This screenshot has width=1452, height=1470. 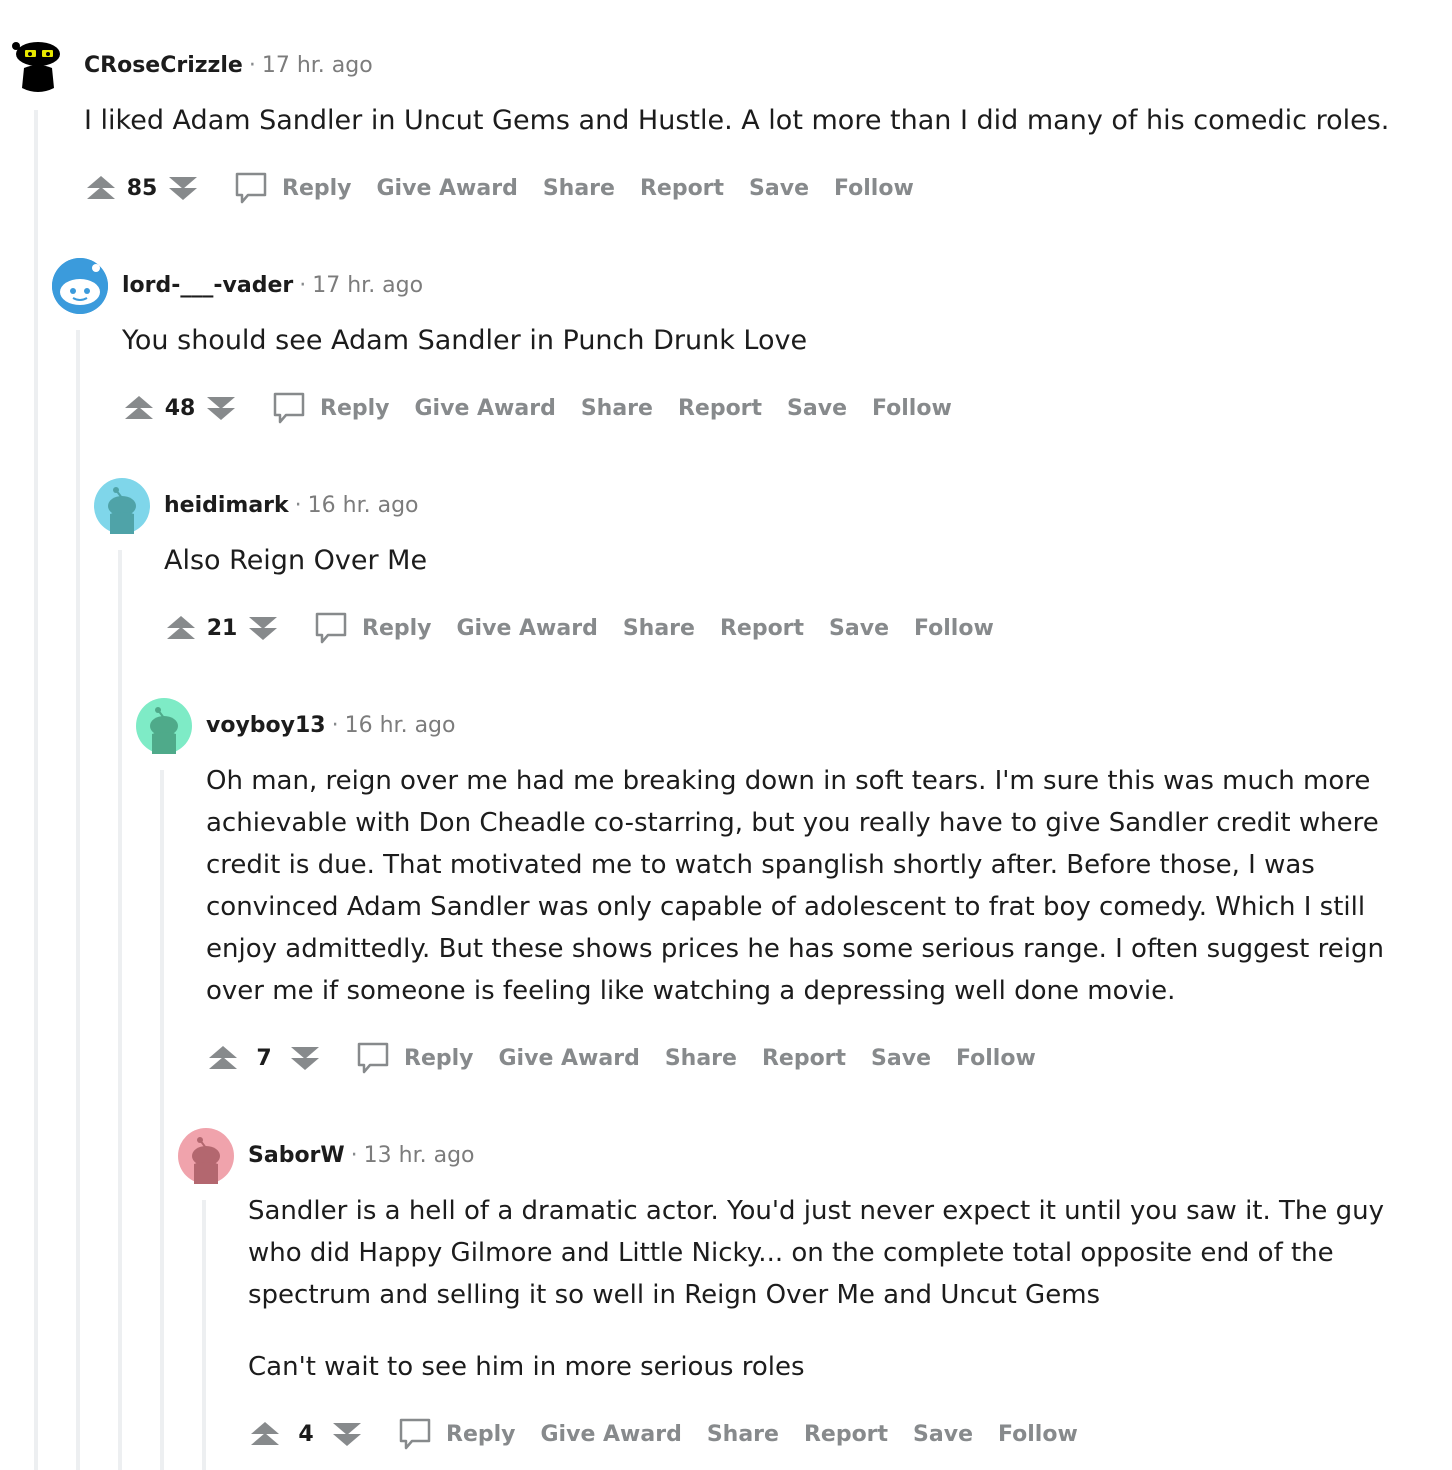 I want to click on author-link: CRoseCrizzle, so click(x=163, y=65).